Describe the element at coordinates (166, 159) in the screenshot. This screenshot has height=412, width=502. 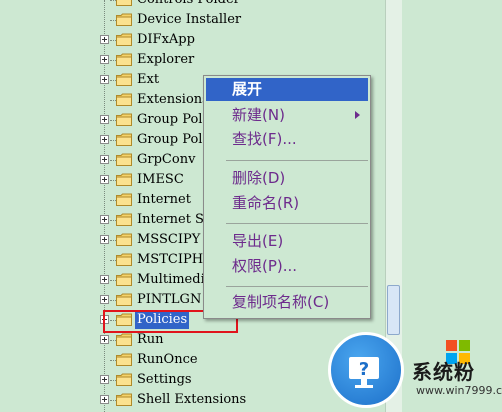
I see `tree-item-label: GrpConv` at that location.